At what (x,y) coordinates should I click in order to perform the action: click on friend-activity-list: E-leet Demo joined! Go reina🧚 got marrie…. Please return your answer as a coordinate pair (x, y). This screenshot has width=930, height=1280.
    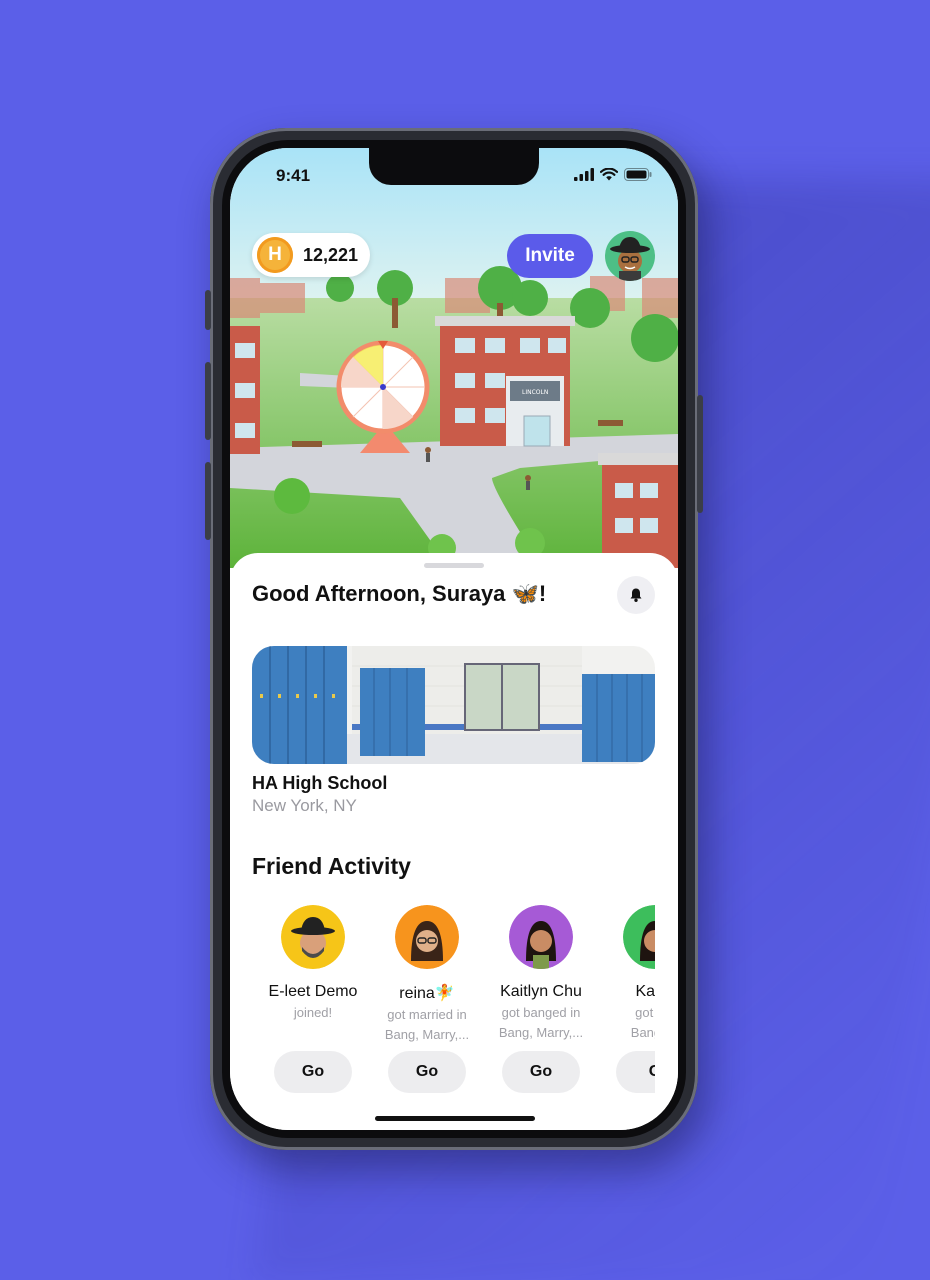
    Looking at the image, I should click on (453, 1005).